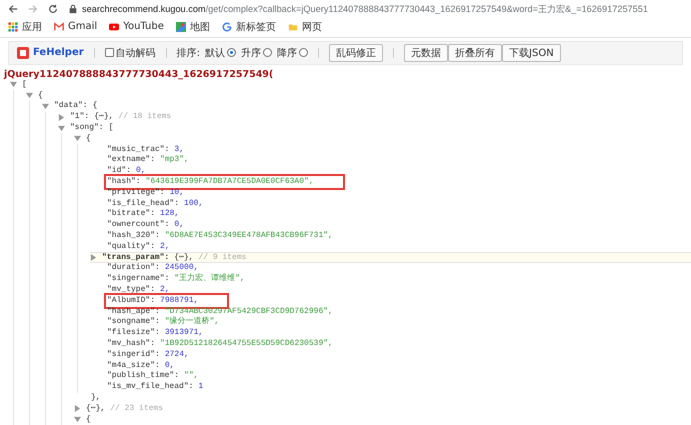  What do you see at coordinates (23, 52) in the screenshot?
I see `fehelper-logo-icon` at bounding box center [23, 52].